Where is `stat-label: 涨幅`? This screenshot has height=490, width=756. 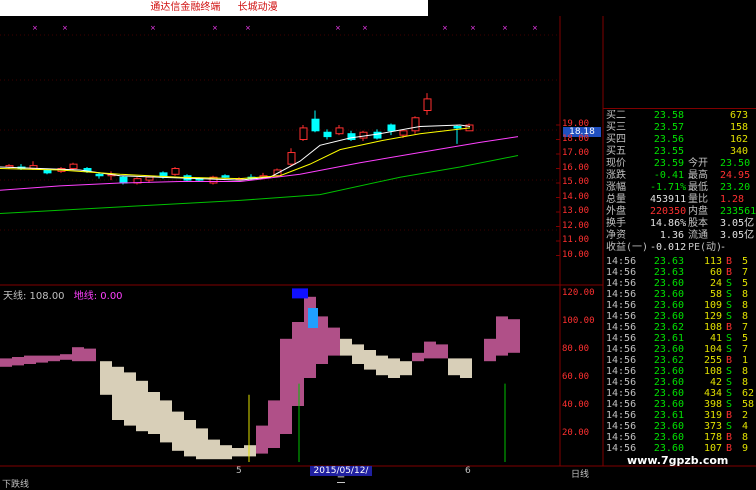 stat-label: 涨幅 is located at coordinates (616, 187).